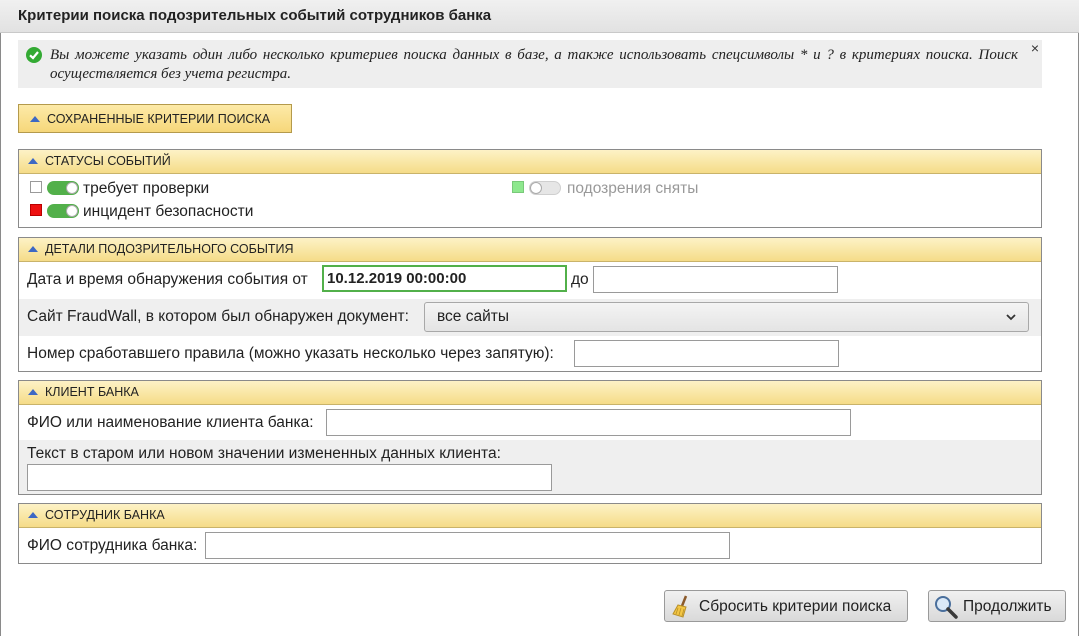  I want to click on date-from-label: Дата и время обнаружения события от, so click(167, 279).